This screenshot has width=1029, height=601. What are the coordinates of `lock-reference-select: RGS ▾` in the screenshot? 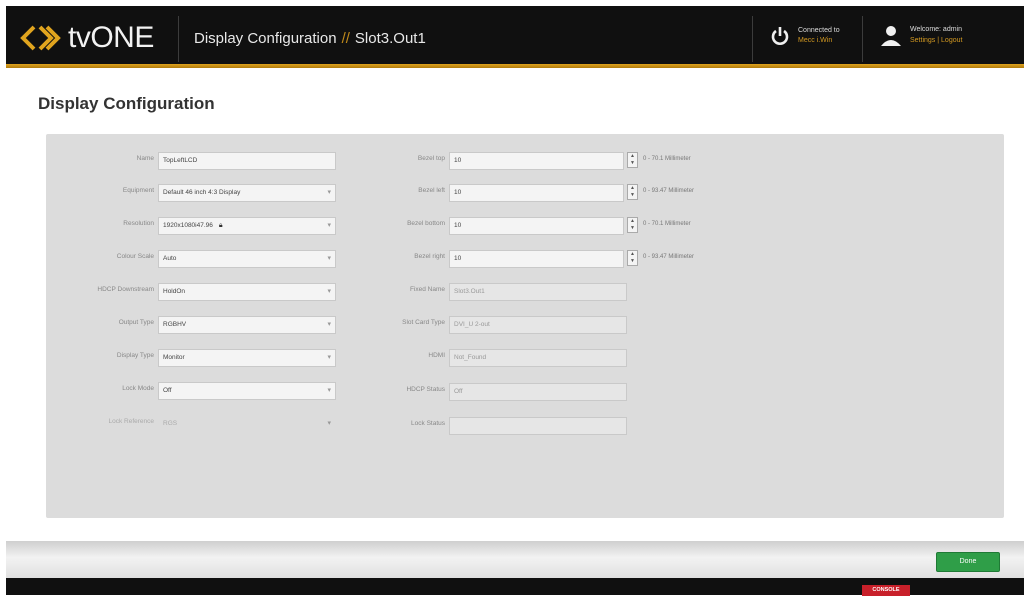 It's located at (247, 424).